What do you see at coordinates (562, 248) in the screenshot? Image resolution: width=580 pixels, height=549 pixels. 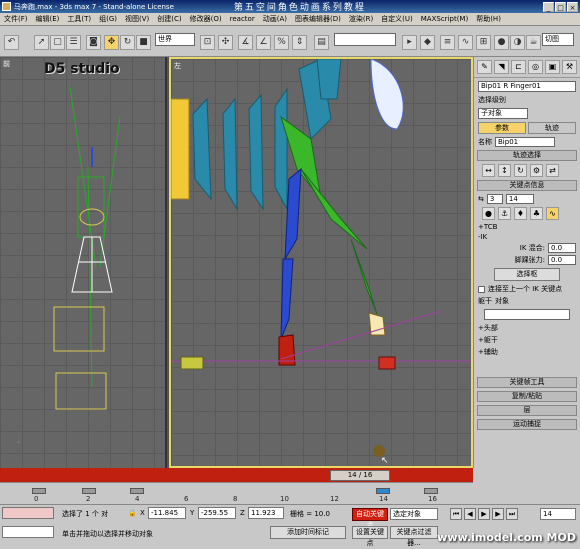 I see `ik-blend-field: 0.0` at bounding box center [562, 248].